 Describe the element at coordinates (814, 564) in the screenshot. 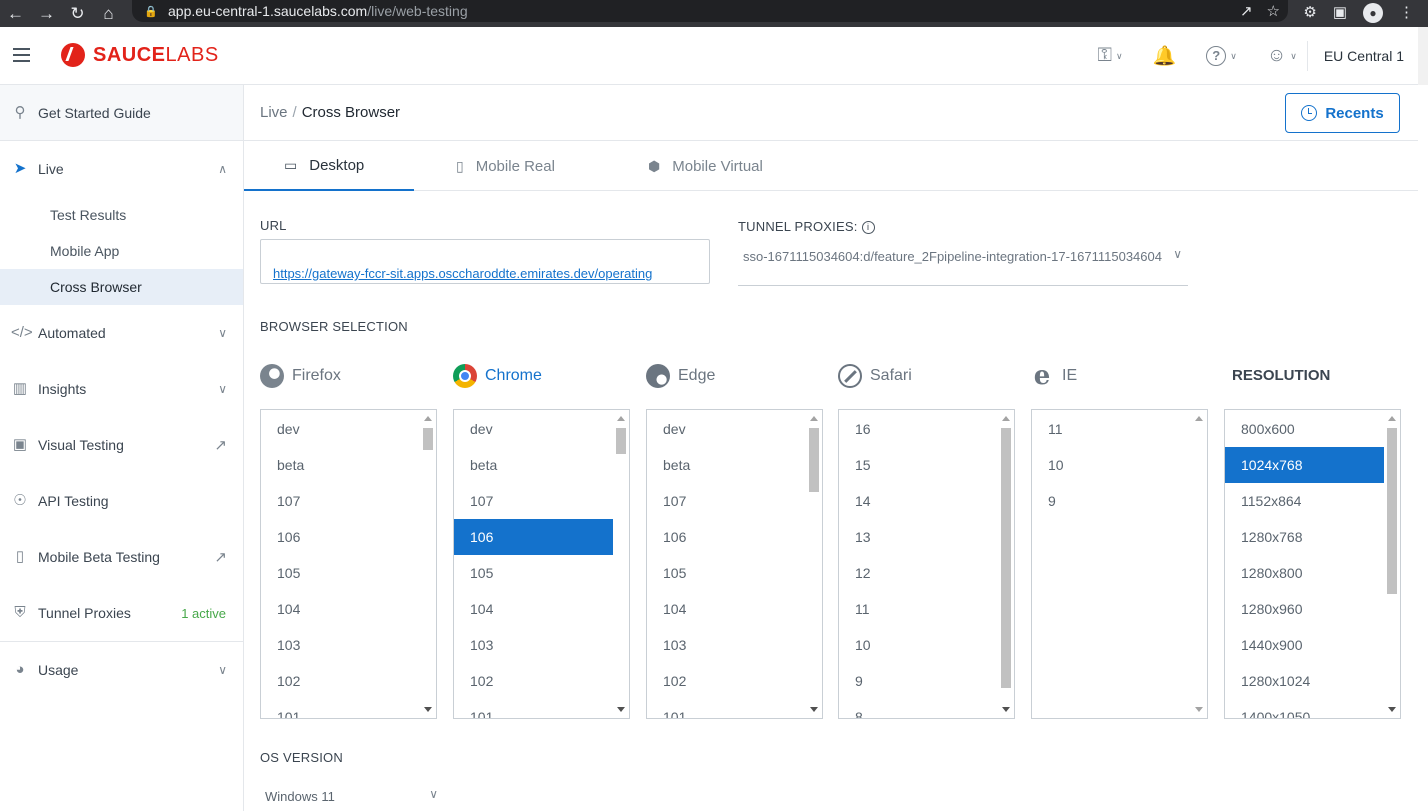

I see `edge-list-scrollbar` at that location.